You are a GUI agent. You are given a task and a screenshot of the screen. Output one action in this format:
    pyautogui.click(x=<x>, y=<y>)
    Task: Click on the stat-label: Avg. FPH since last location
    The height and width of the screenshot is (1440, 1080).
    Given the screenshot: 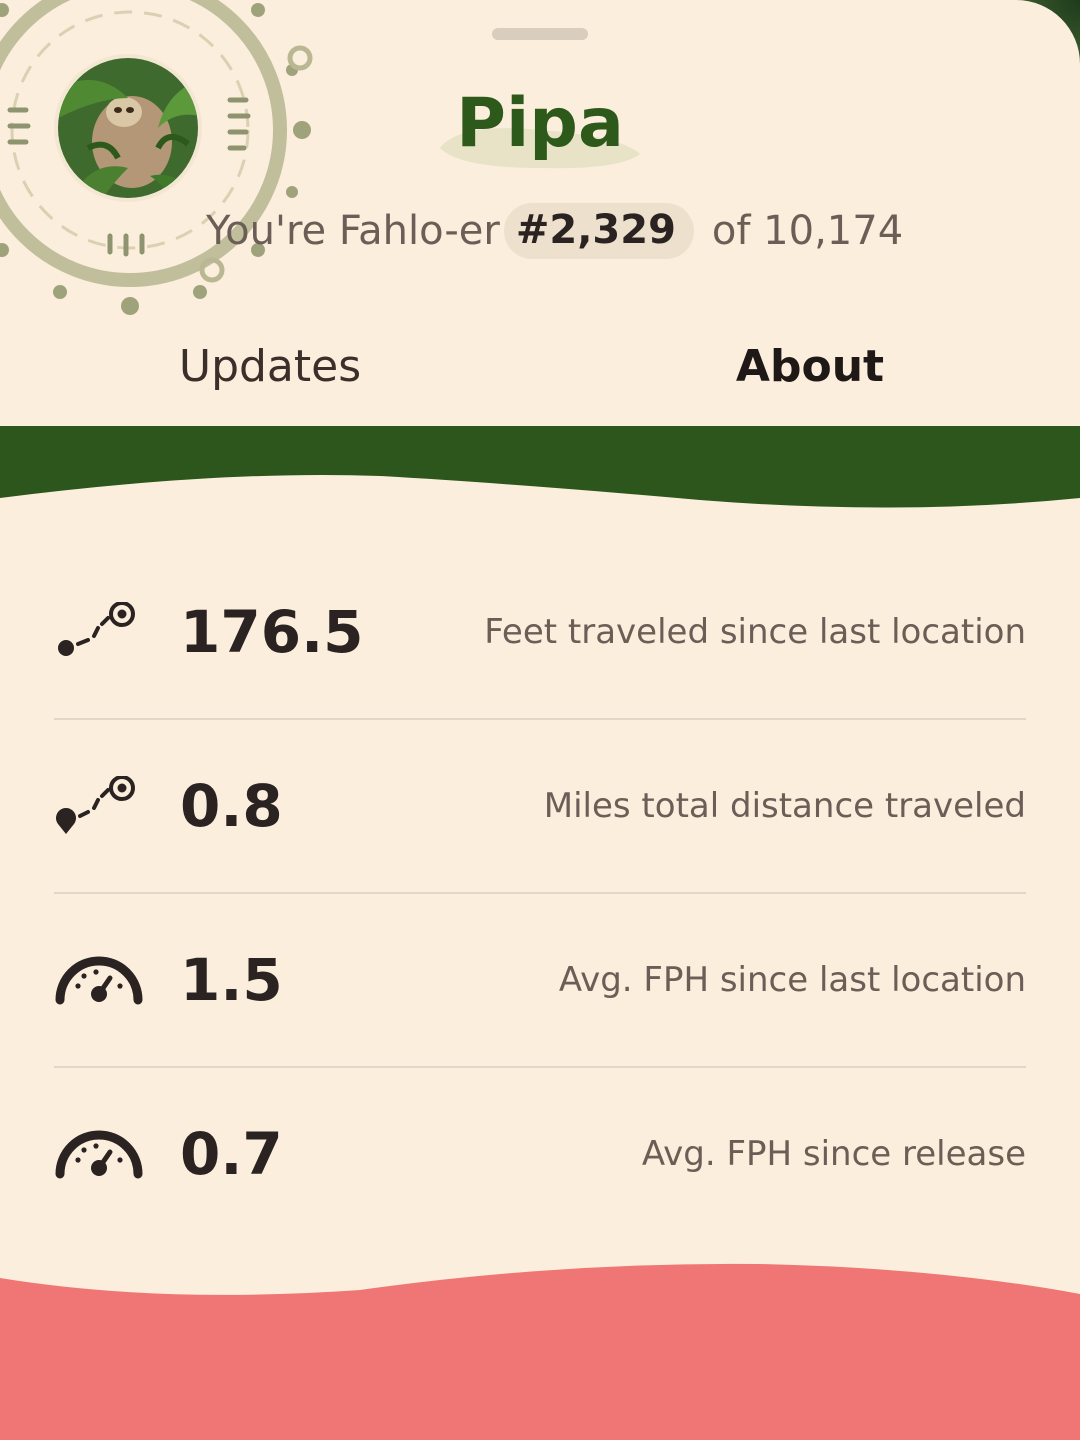 What is the action you would take?
    pyautogui.click(x=792, y=980)
    